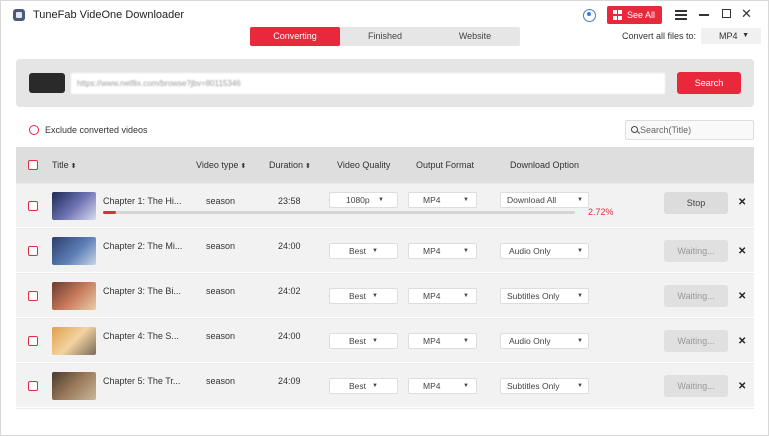  What do you see at coordinates (601, 212) in the screenshot?
I see `progress-percent: 2.72%` at bounding box center [601, 212].